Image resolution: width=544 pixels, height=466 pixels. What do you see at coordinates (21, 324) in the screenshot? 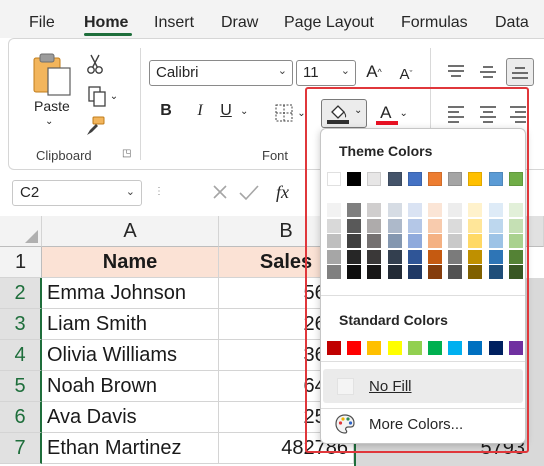
I see `row-header-3: 3` at bounding box center [21, 324].